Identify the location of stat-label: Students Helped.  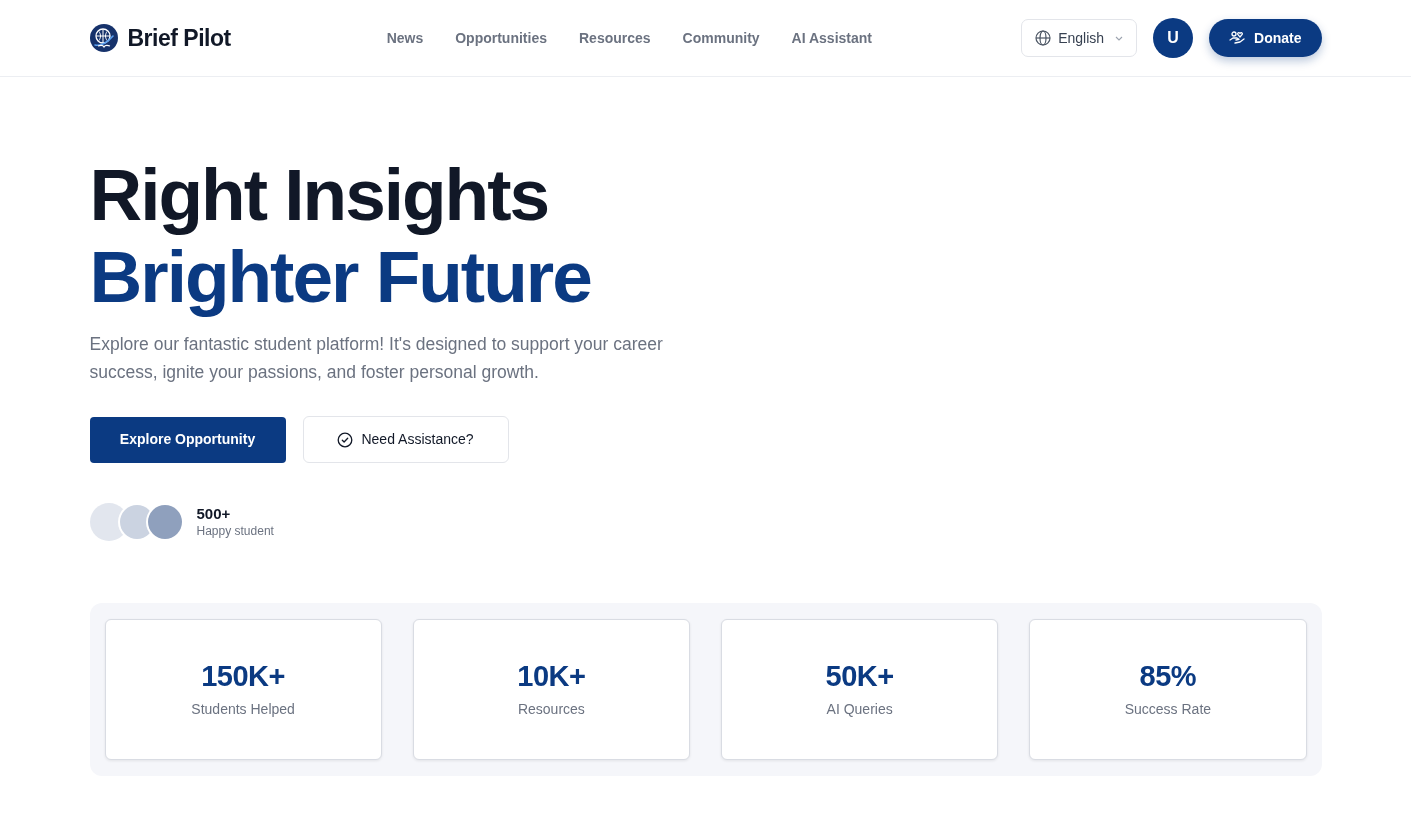
(243, 709).